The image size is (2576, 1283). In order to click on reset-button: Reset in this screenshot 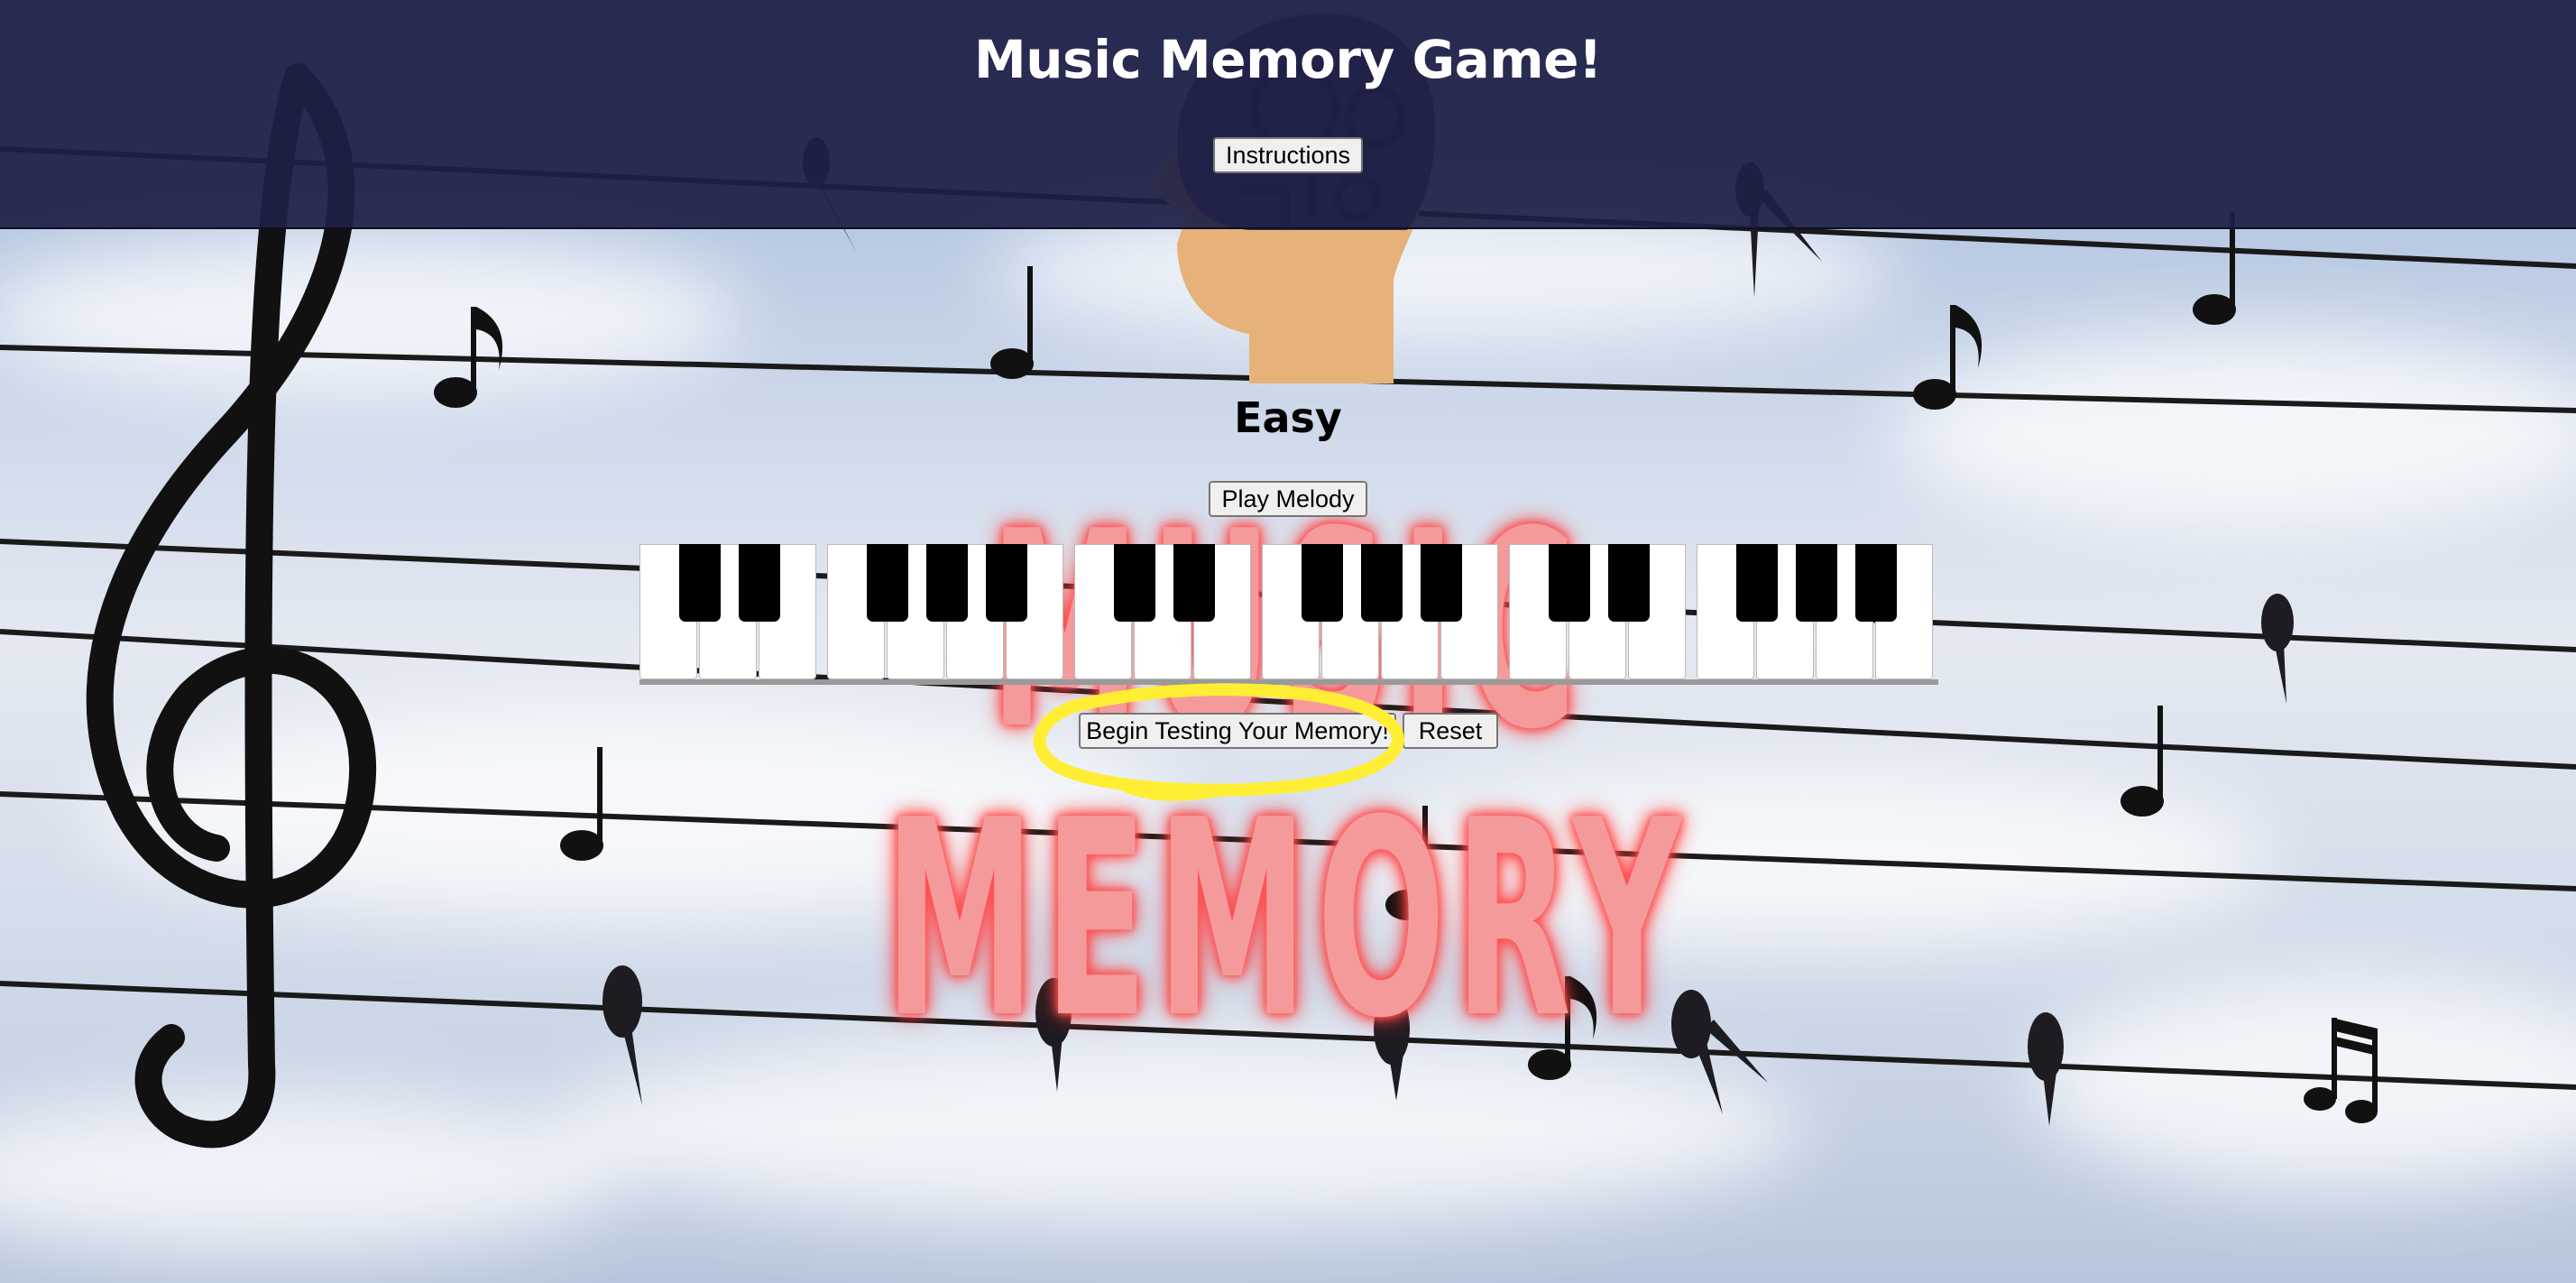, I will do `click(1451, 731)`.